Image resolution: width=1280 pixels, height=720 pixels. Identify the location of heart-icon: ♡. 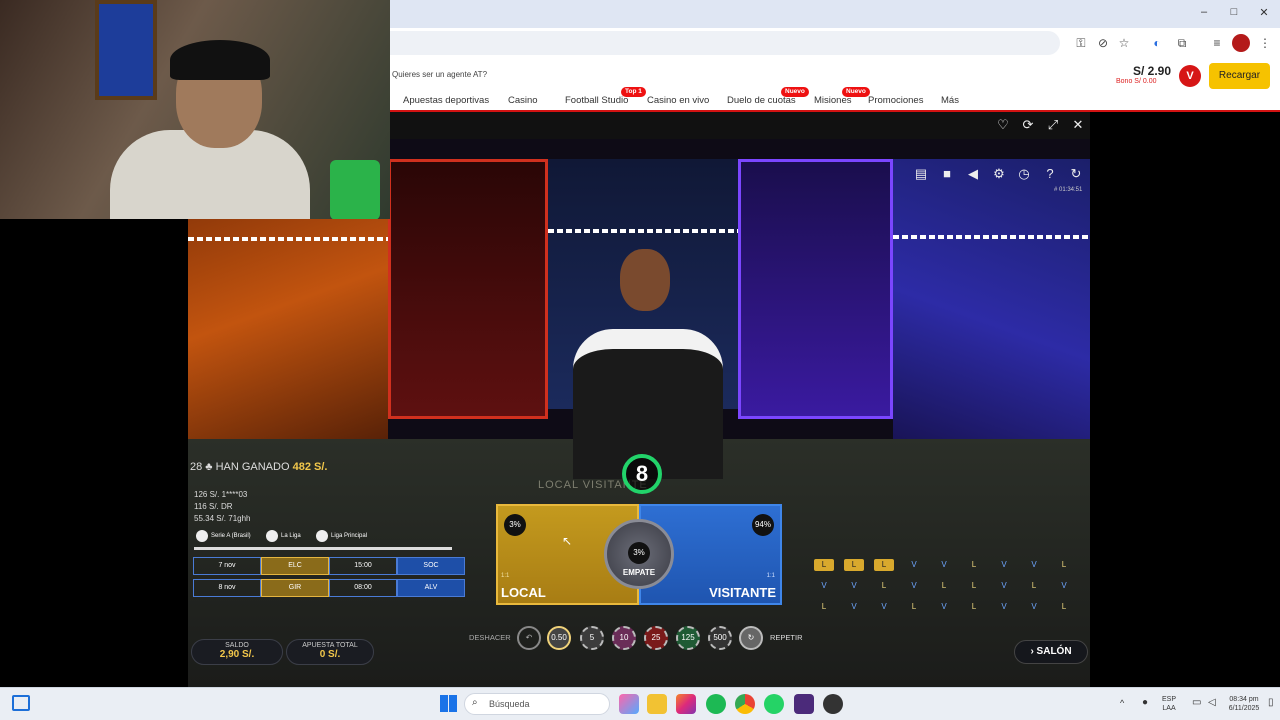
(1003, 125).